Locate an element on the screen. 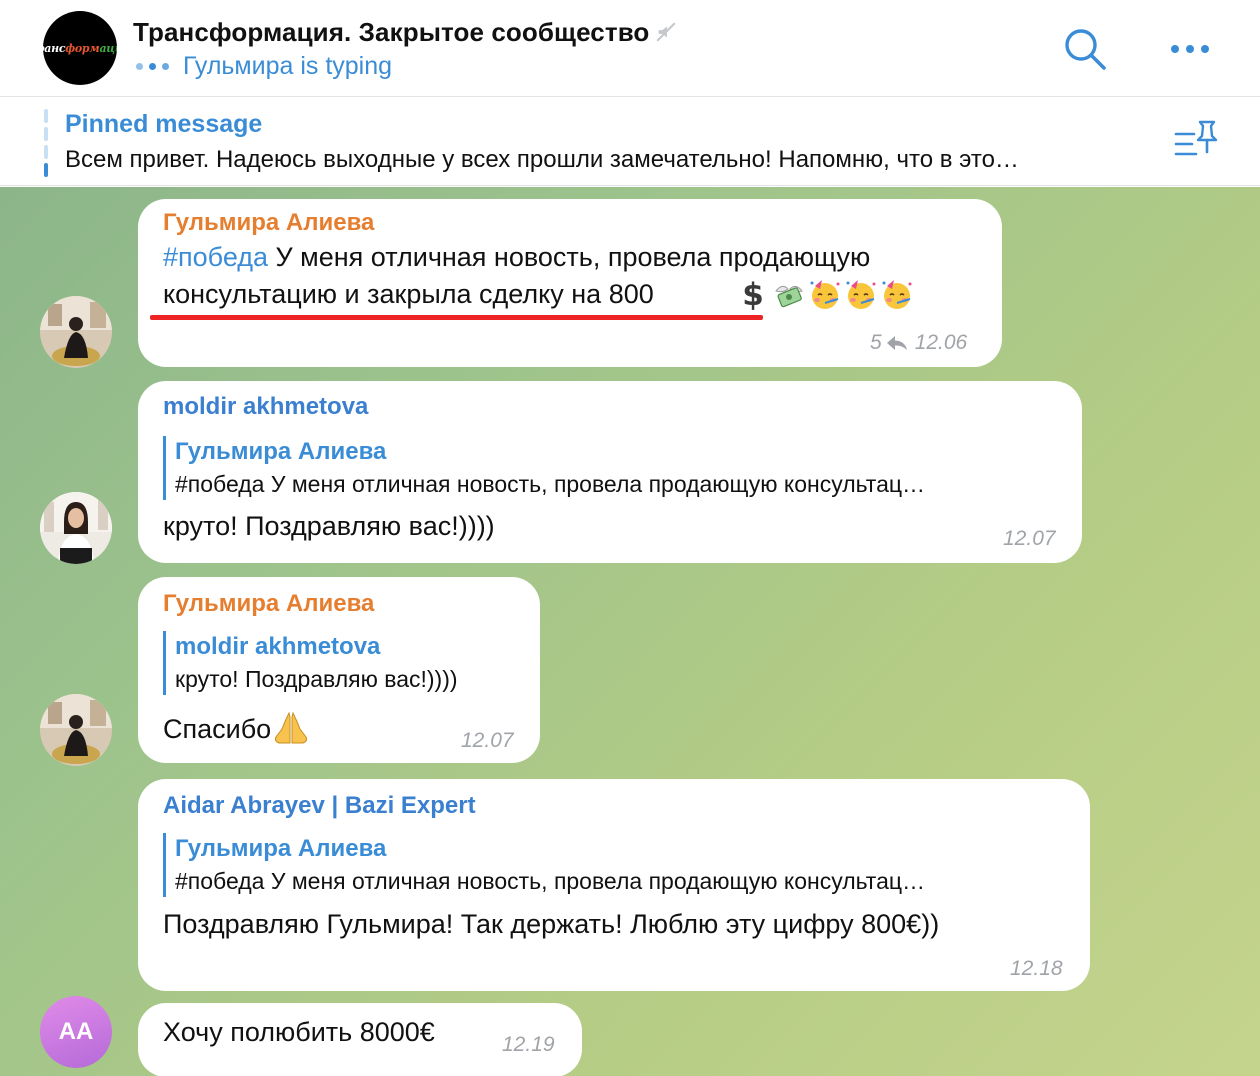  message-bubble: Хочу полюбить 8000€ 12.19 is located at coordinates (360, 1039).